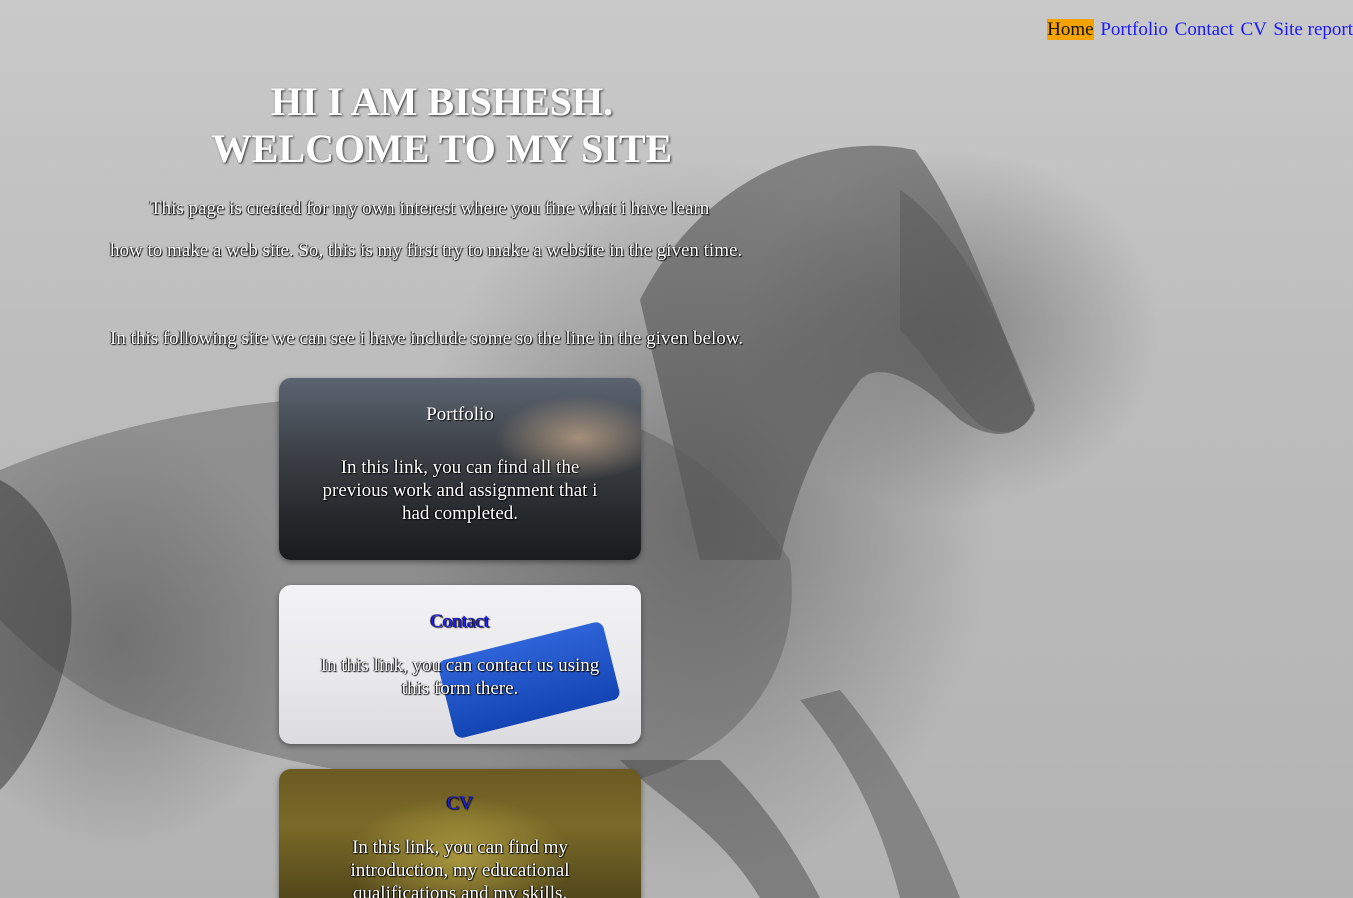 Image resolution: width=1353 pixels, height=898 pixels. What do you see at coordinates (460, 803) in the screenshot?
I see `cv-card-title: CV` at bounding box center [460, 803].